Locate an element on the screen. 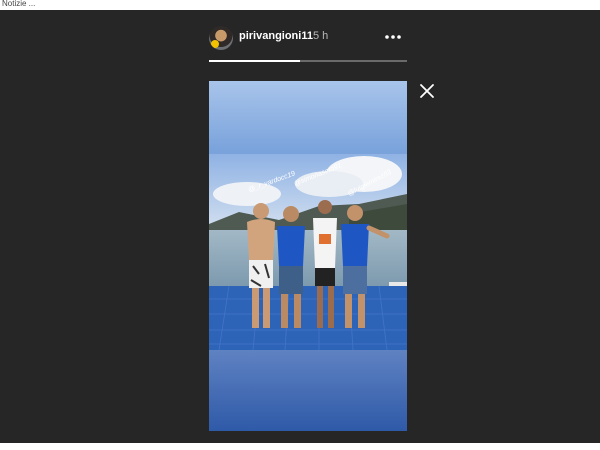 Image resolution: width=600 pixels, height=450 pixels. story-progress-bar is located at coordinates (308, 61).